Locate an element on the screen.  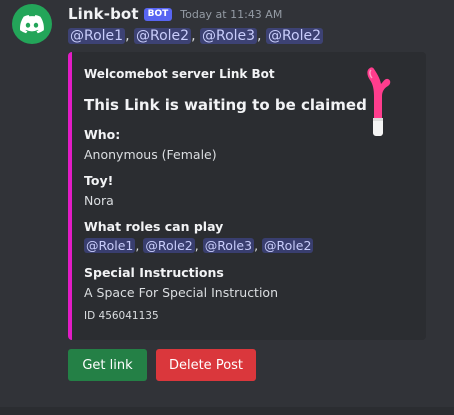
embed-author: Welcomebot server Link Bot is located at coordinates (179, 74).